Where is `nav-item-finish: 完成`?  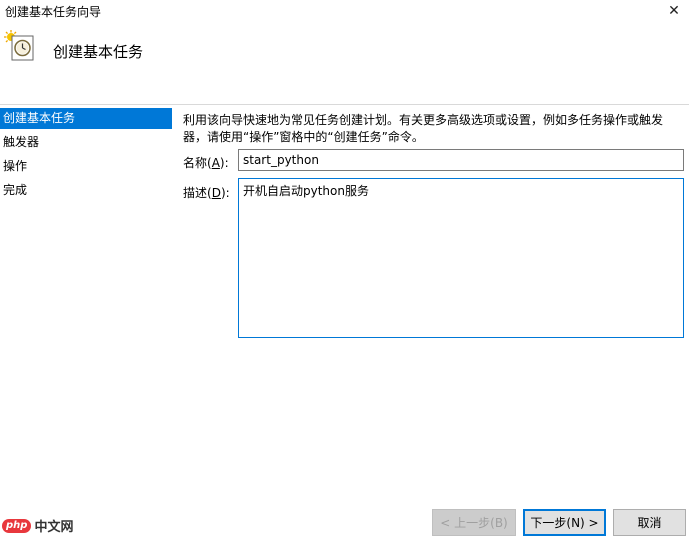
nav-item-finish: 完成 is located at coordinates (86, 192).